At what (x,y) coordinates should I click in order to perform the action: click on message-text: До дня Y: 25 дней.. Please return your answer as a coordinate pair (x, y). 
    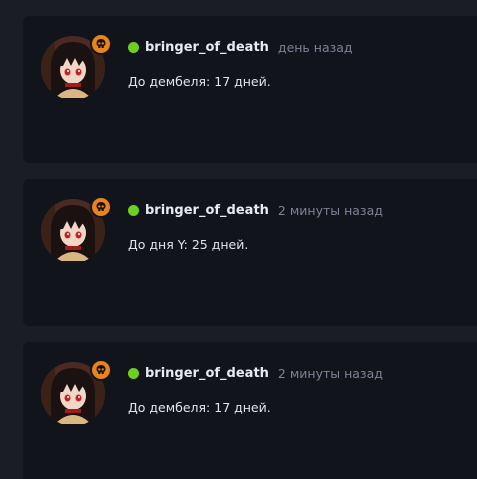
    Looking at the image, I should click on (188, 244).